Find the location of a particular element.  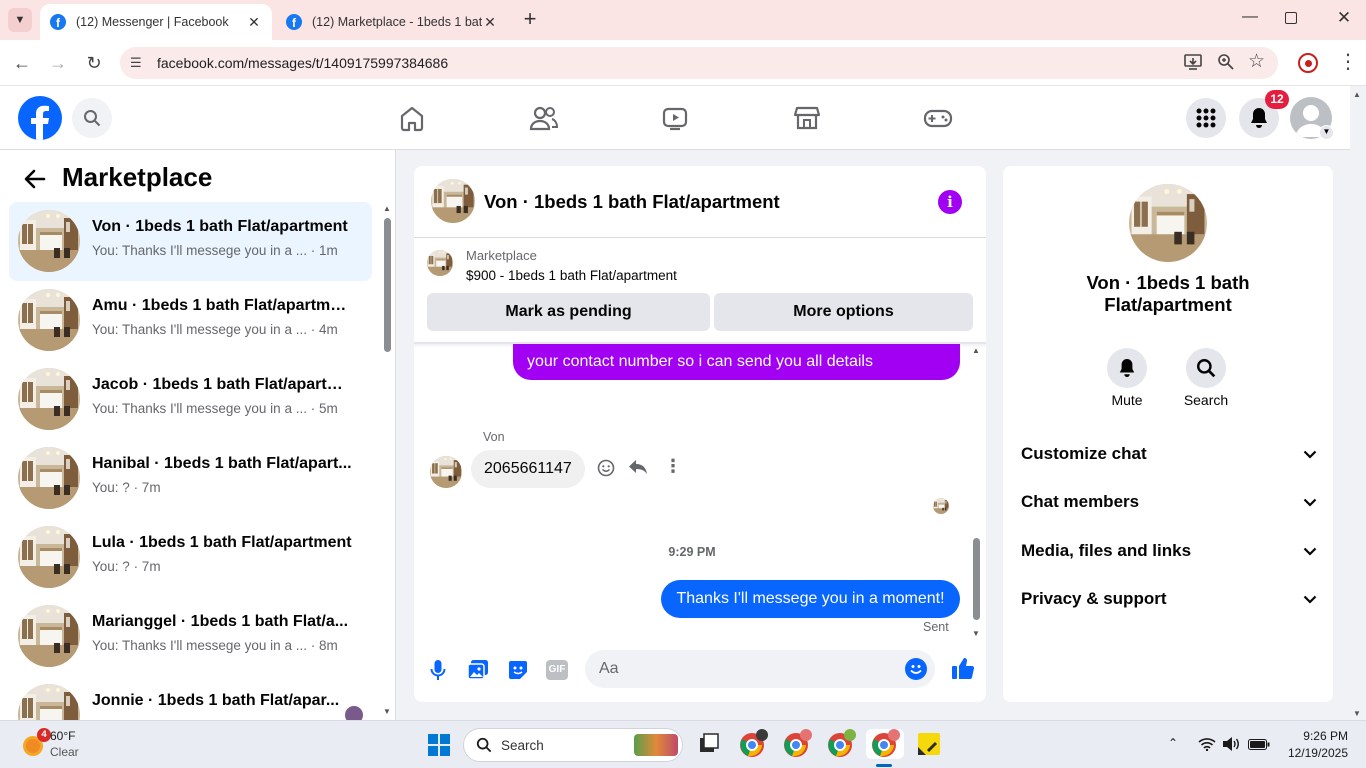

received-message-bubble: 2065661147 is located at coordinates (528, 469).